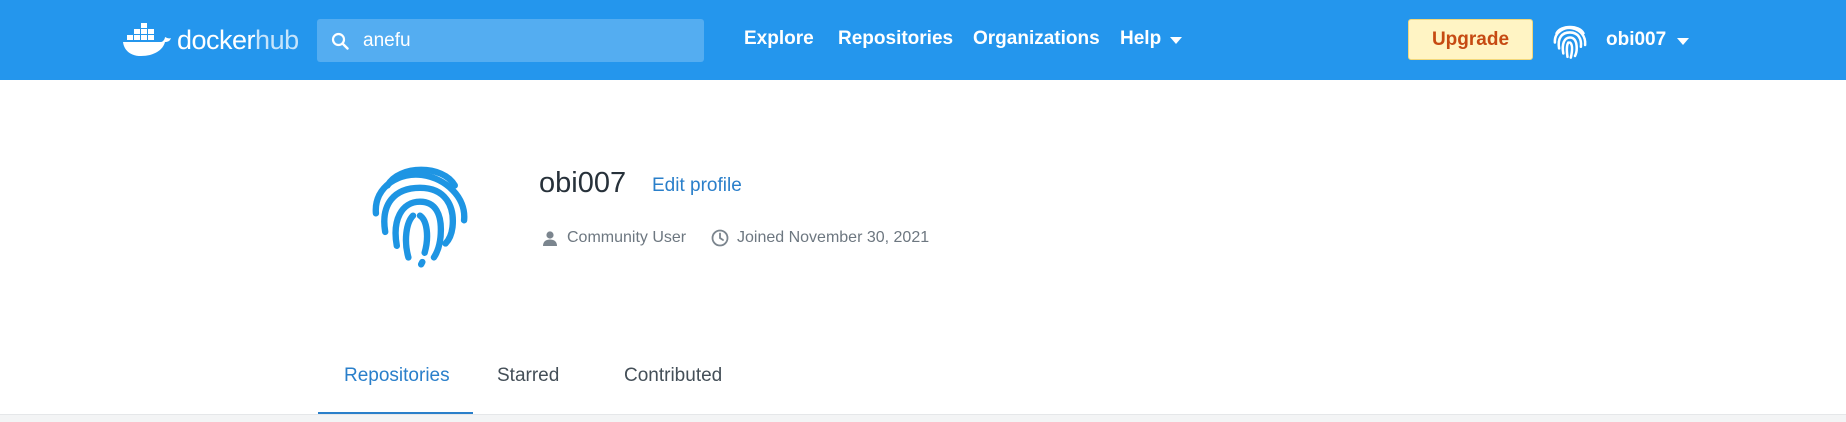 The image size is (1846, 422). I want to click on search-input, so click(523, 40).